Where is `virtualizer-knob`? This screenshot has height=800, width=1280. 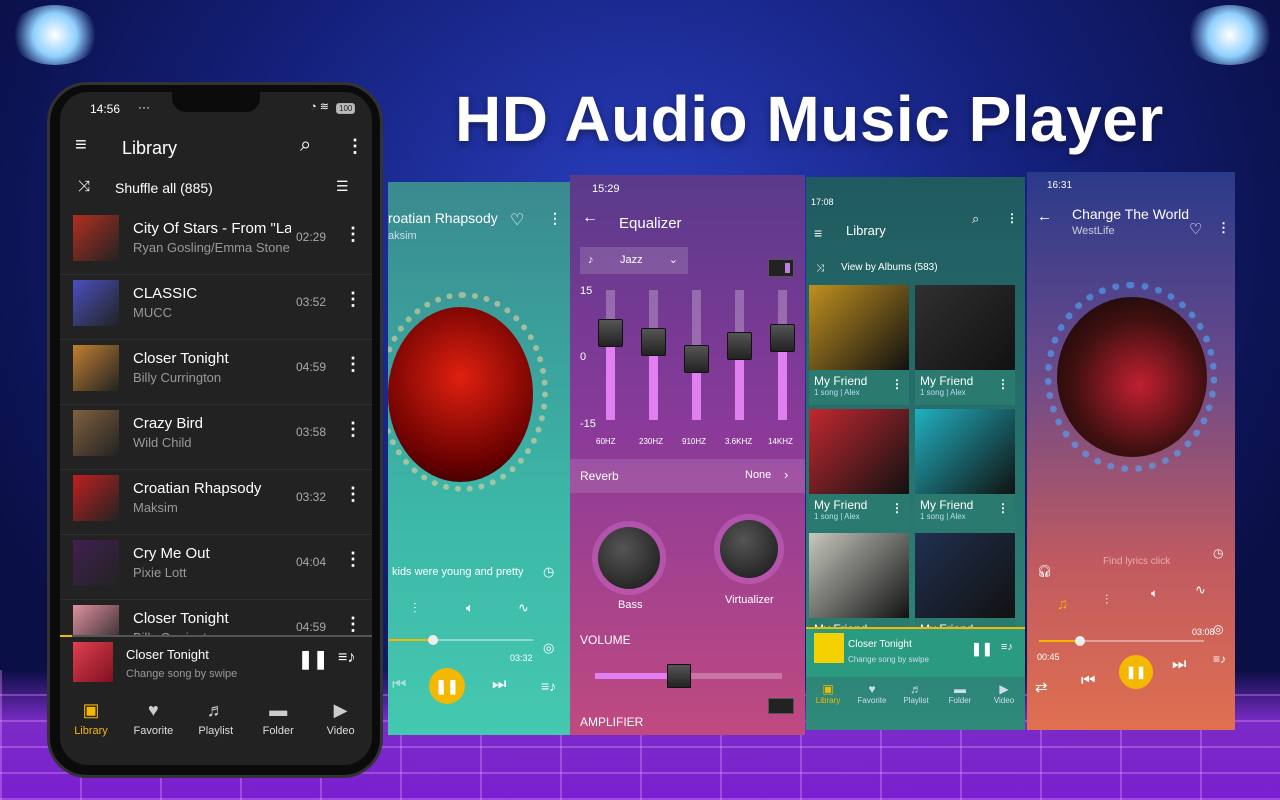
virtualizer-knob is located at coordinates (749, 549).